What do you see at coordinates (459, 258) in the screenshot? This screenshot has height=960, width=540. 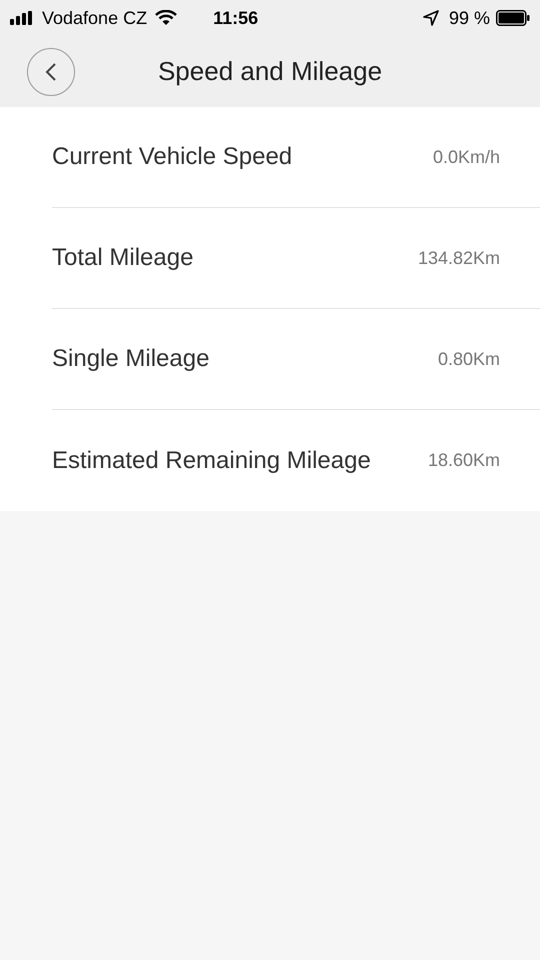 I see `row-value: 134.82Km` at bounding box center [459, 258].